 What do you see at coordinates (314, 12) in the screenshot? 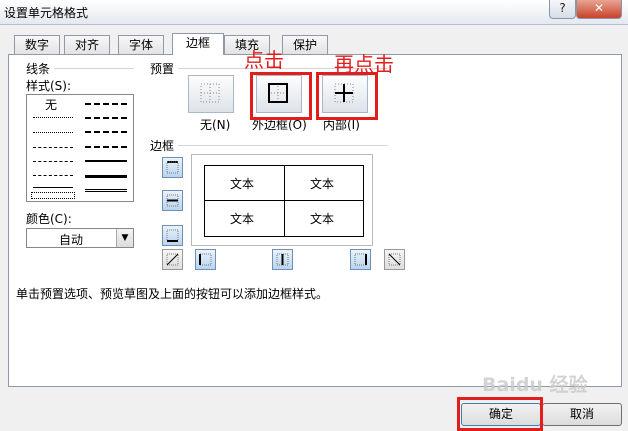
I see `title-bar: 设置单元格格式 ? ✕` at bounding box center [314, 12].